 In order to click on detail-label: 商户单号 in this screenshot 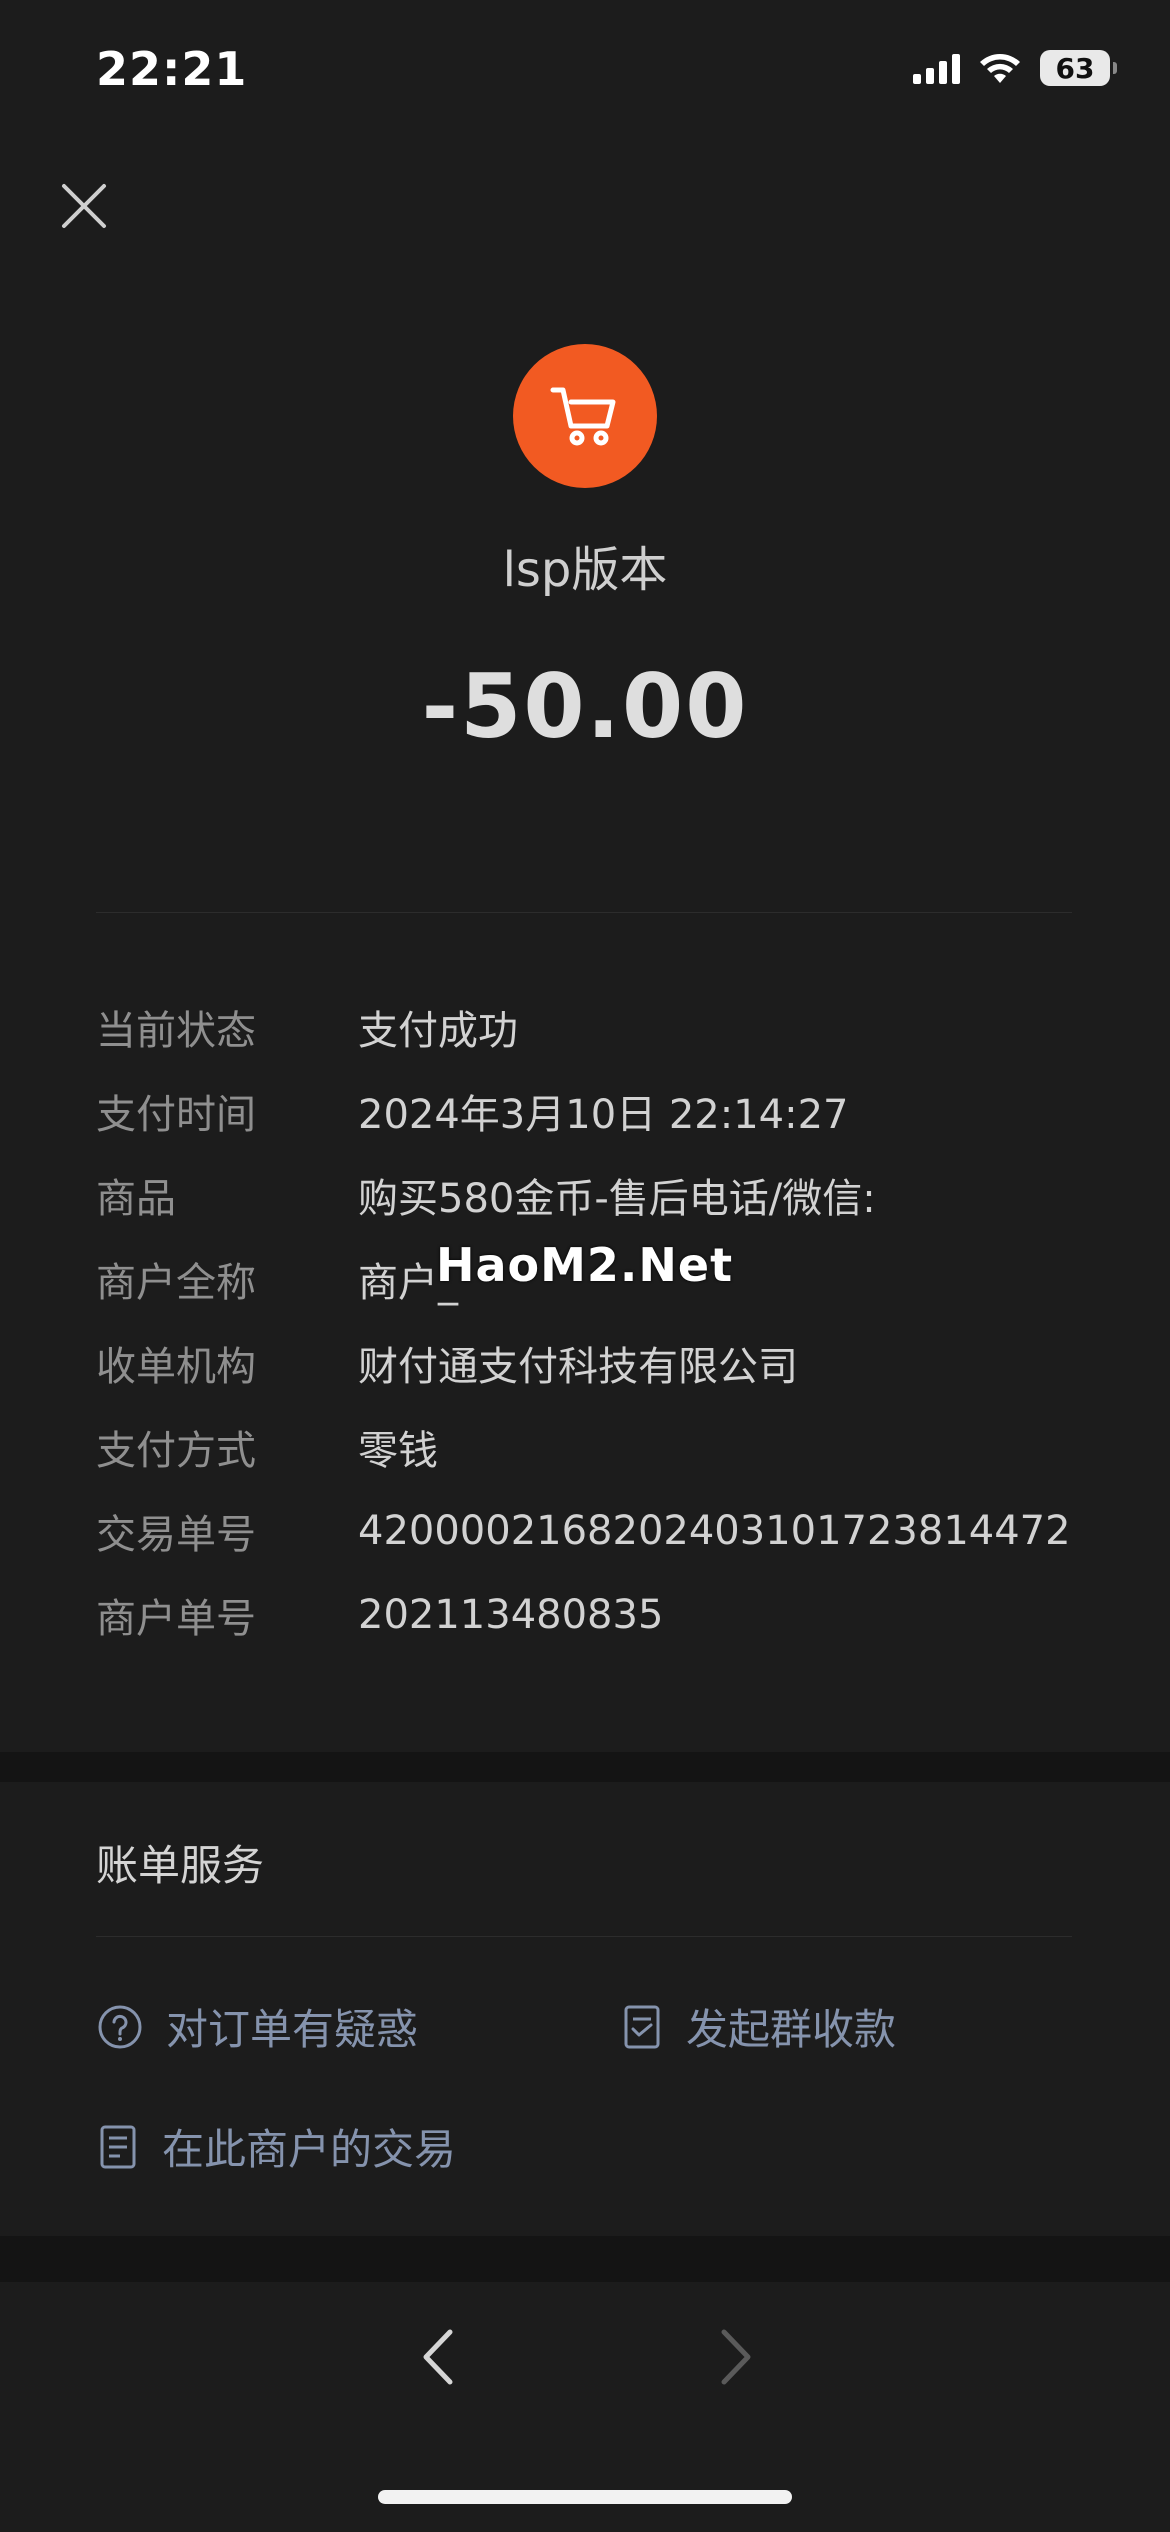, I will do `click(176, 1619)`.